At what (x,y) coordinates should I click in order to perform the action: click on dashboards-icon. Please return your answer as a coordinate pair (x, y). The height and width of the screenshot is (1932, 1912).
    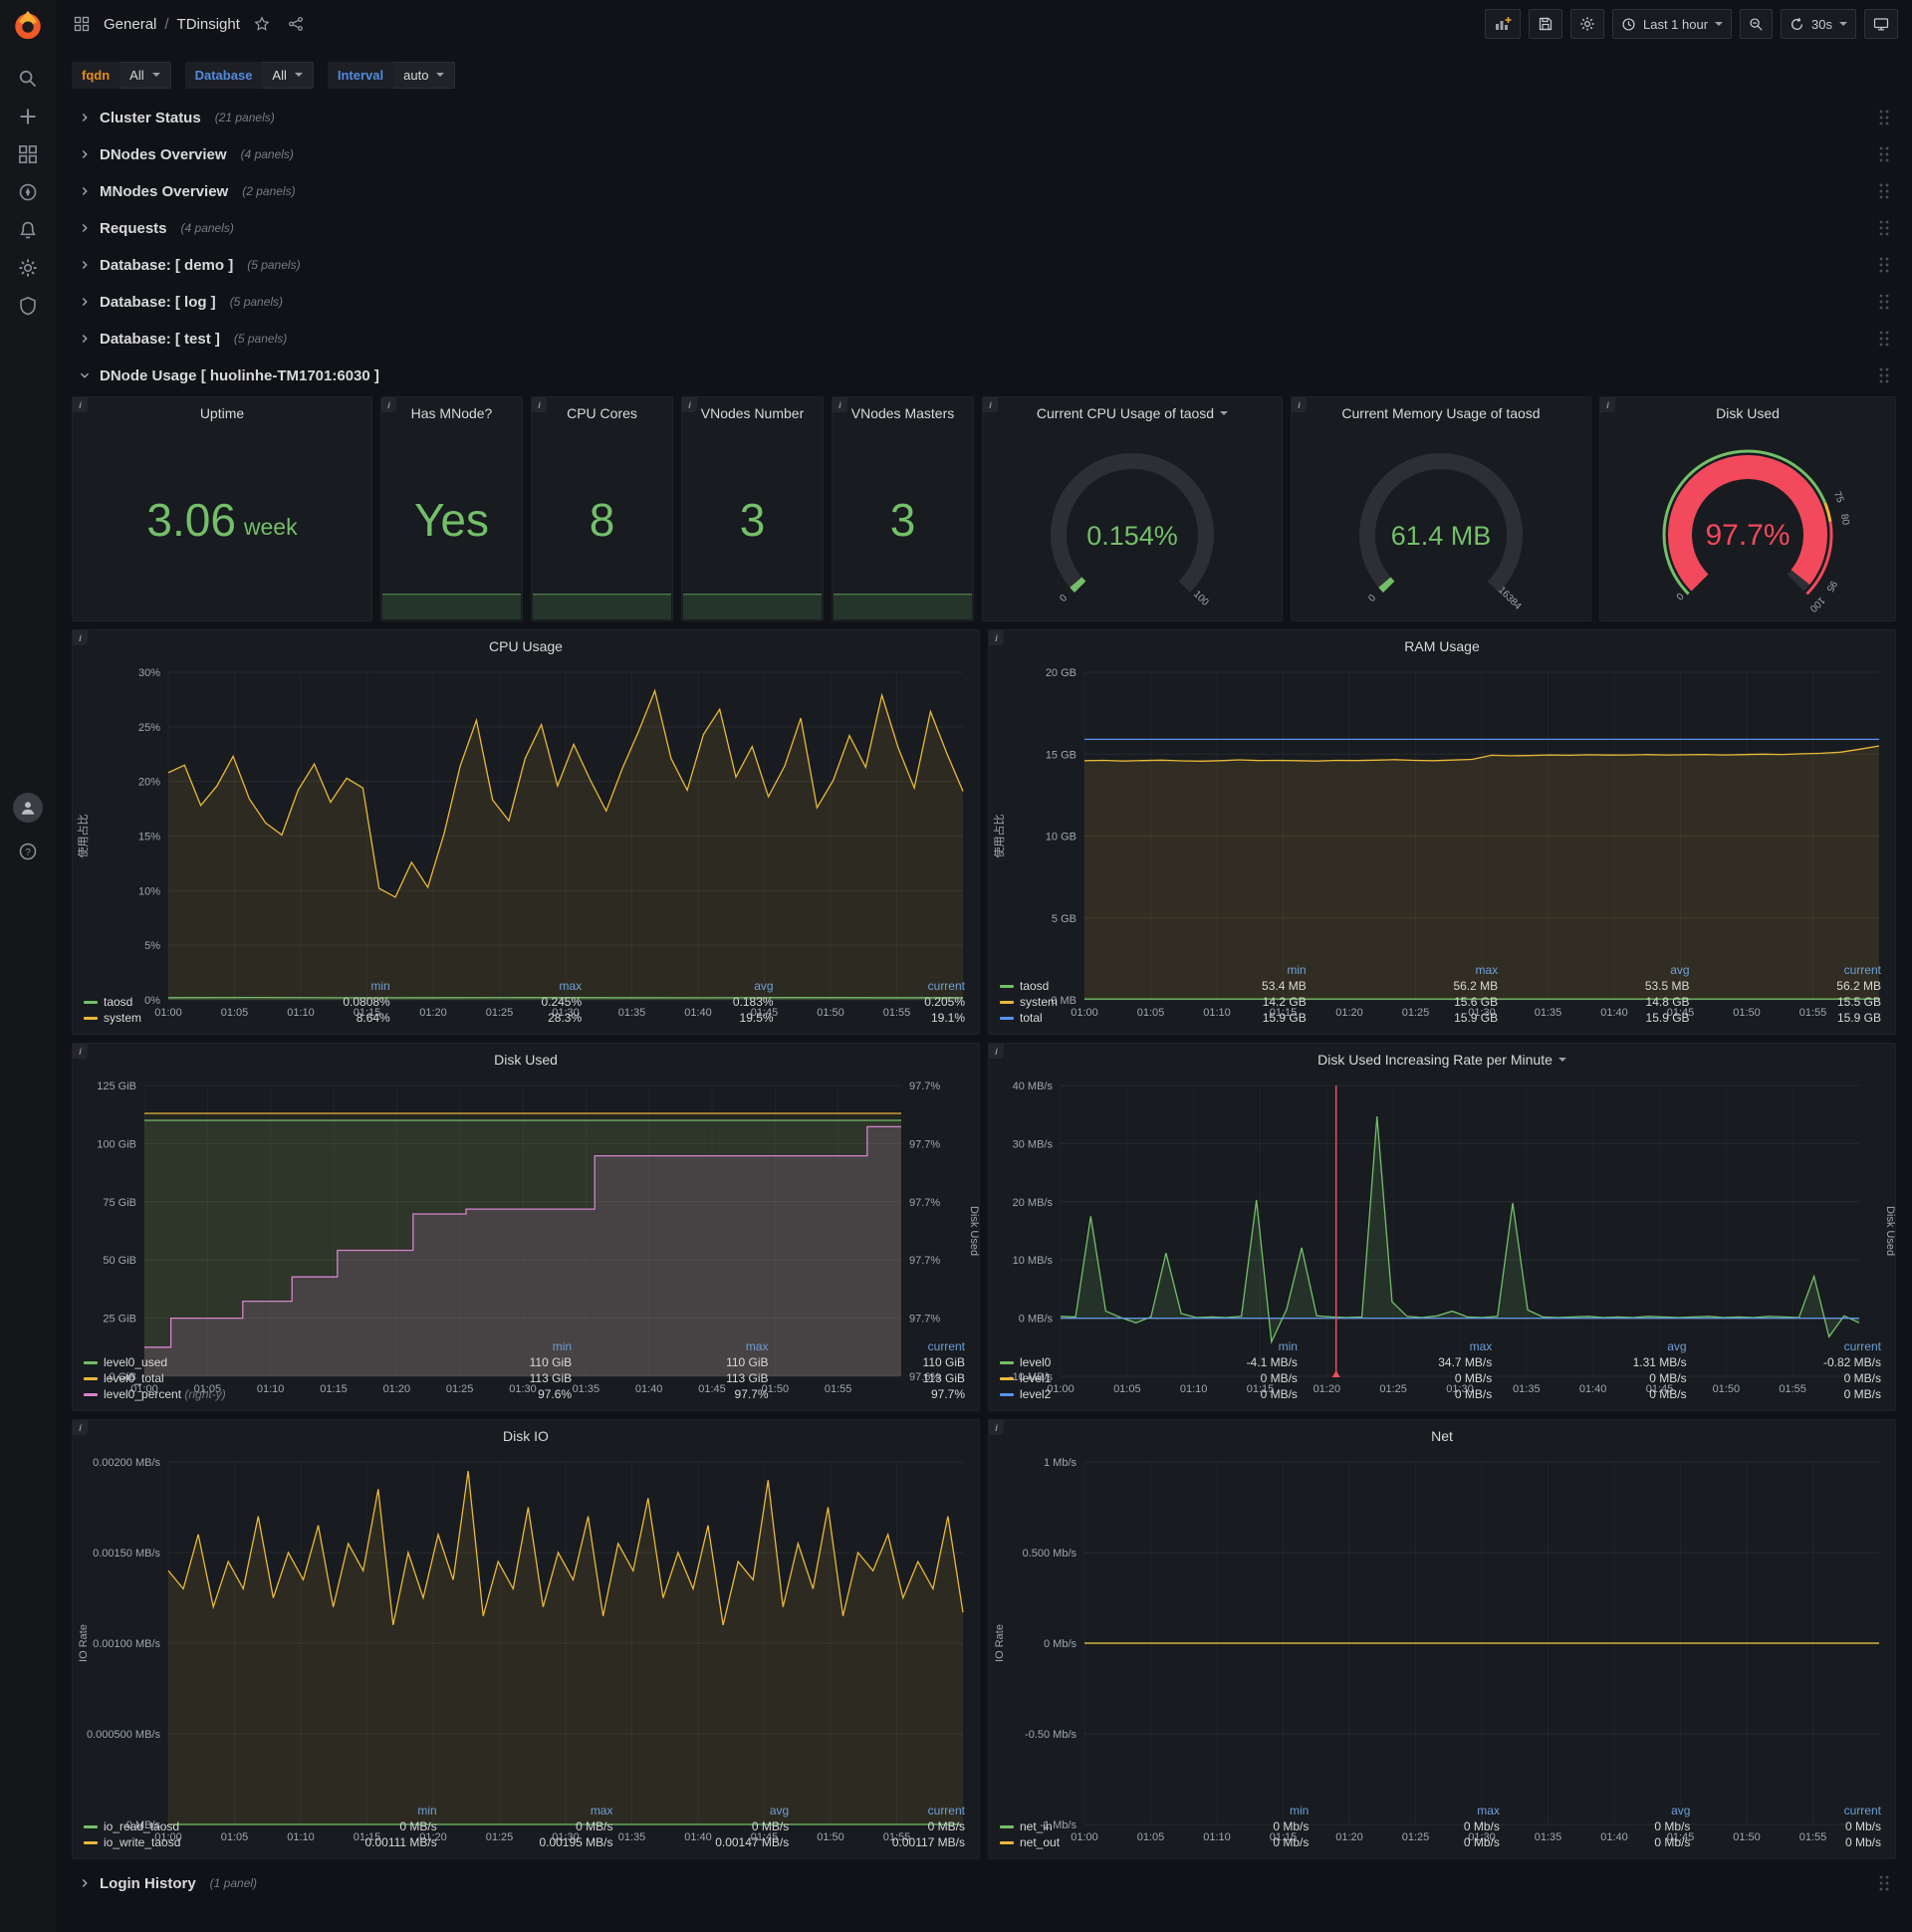
    Looking at the image, I should click on (28, 154).